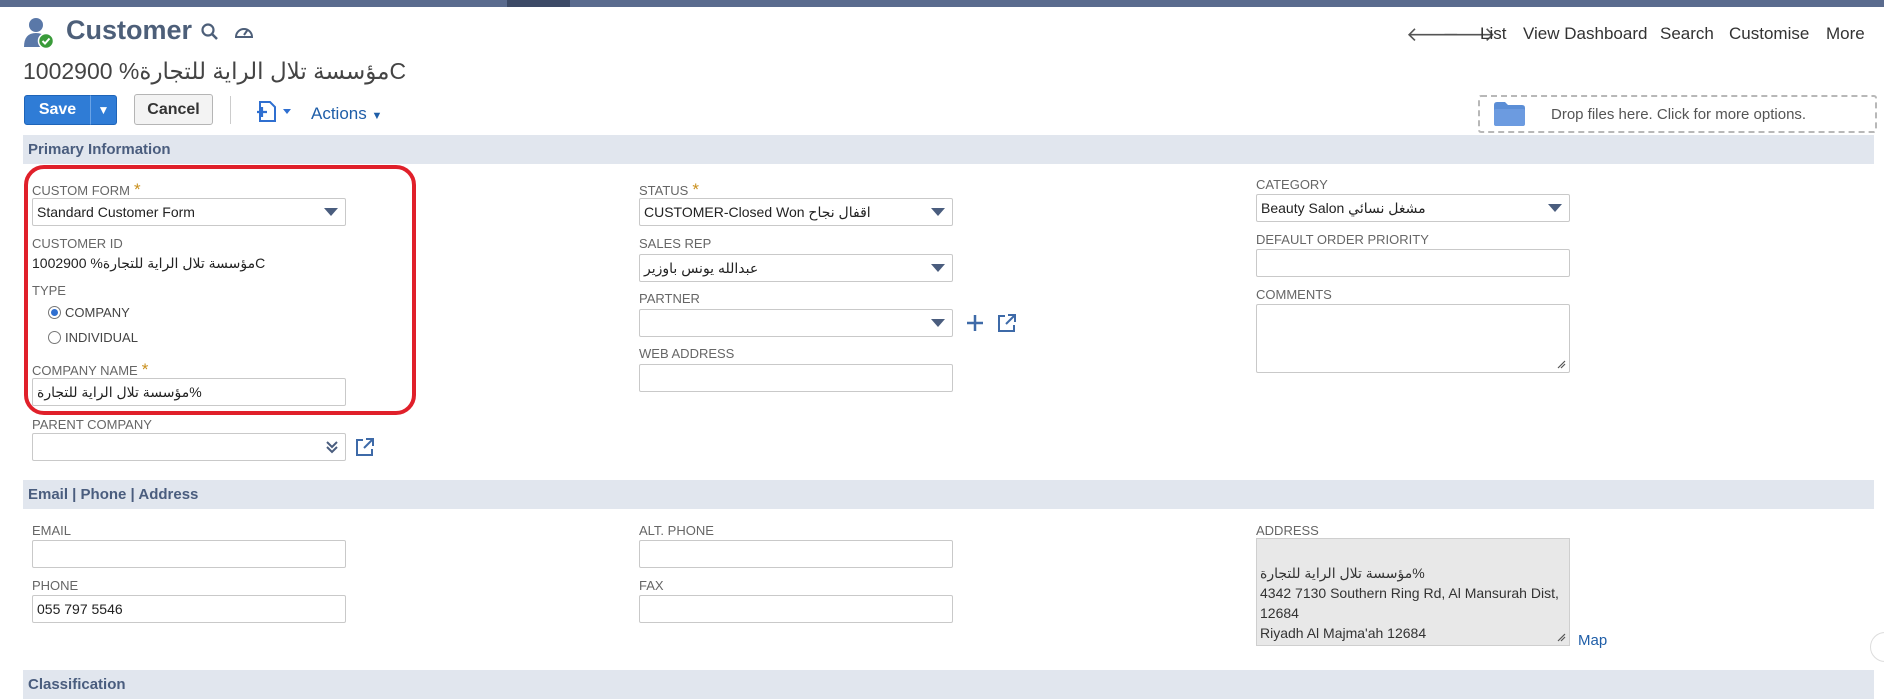 This screenshot has height=700, width=1884. What do you see at coordinates (948, 149) in the screenshot?
I see `section-primary-information: Primary Information` at bounding box center [948, 149].